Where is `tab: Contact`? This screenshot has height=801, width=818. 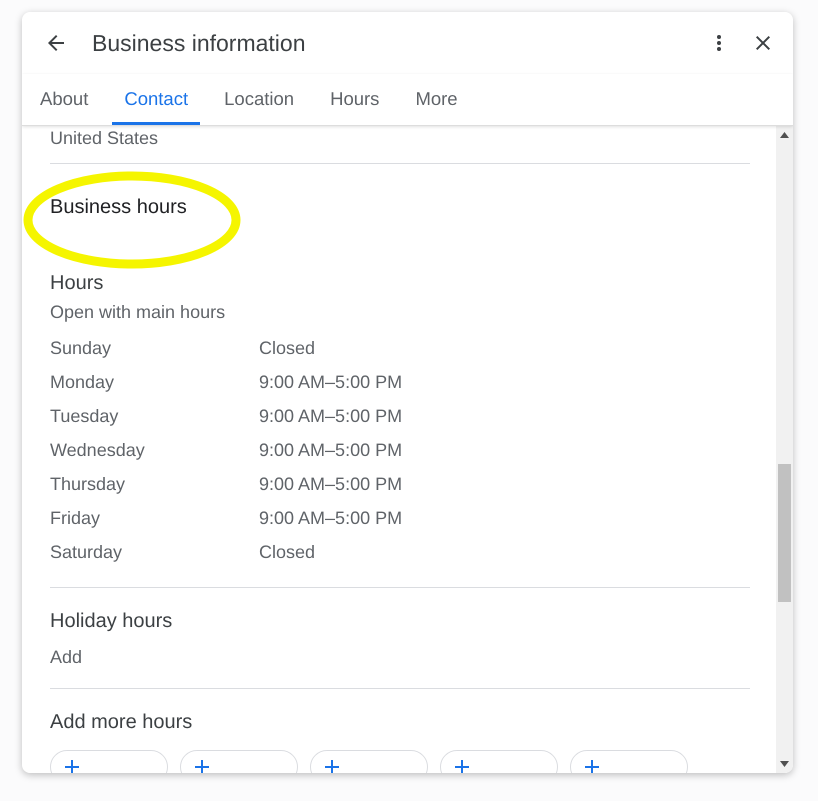
tab: Contact is located at coordinates (156, 99).